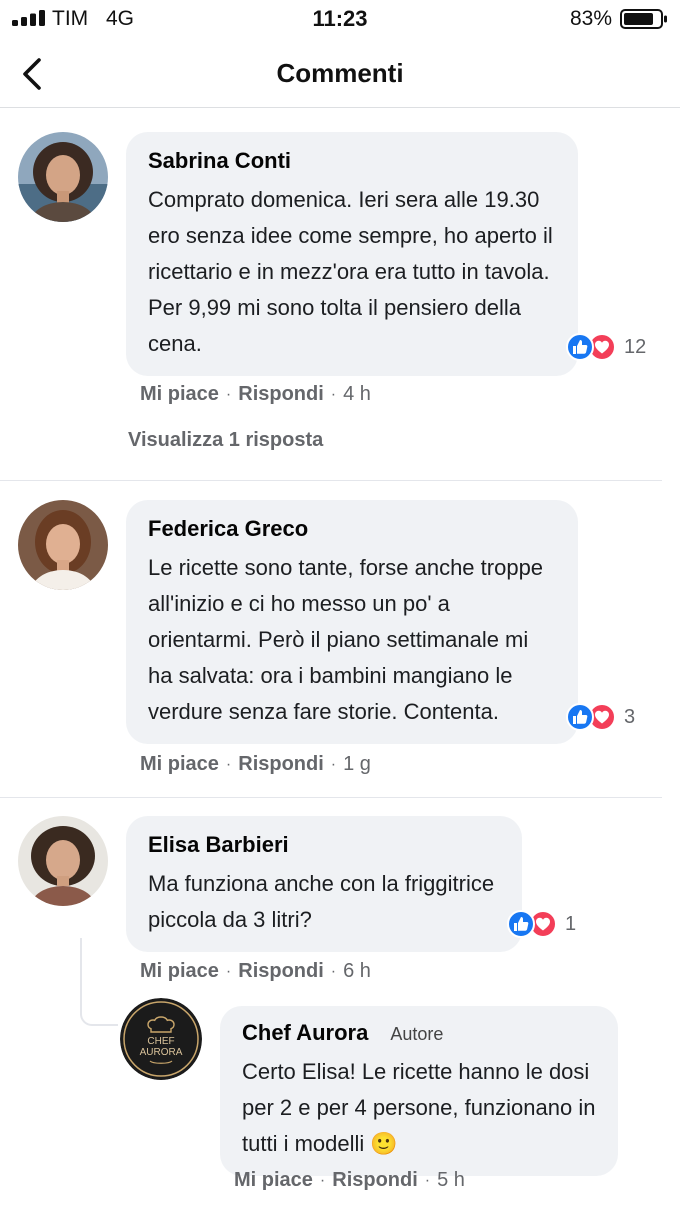  What do you see at coordinates (590, 18) in the screenshot?
I see `battery-percent: 83%` at bounding box center [590, 18].